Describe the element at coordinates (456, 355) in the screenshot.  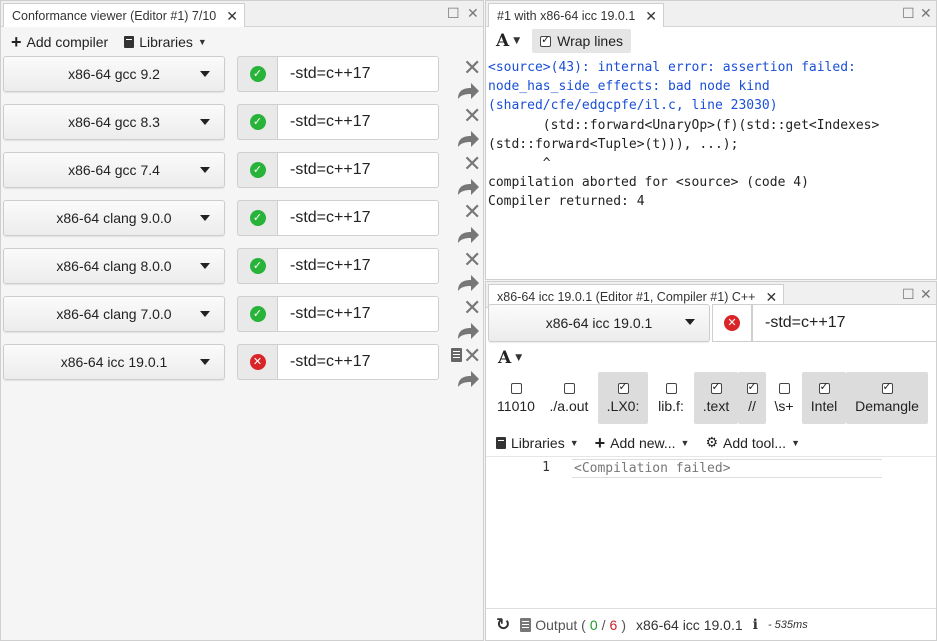
I see `output-log-icon` at that location.